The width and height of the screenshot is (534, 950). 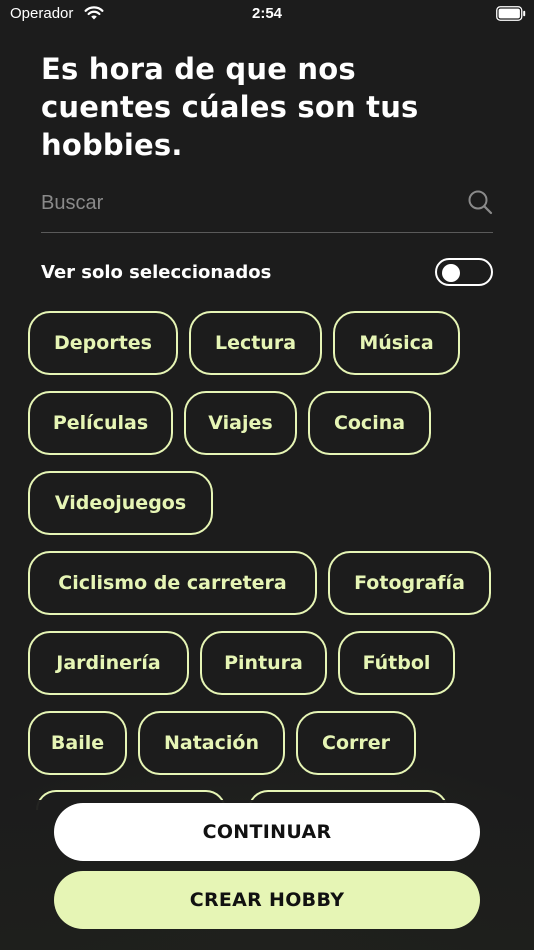 I want to click on hobby-chip: Cocina, so click(x=369, y=423).